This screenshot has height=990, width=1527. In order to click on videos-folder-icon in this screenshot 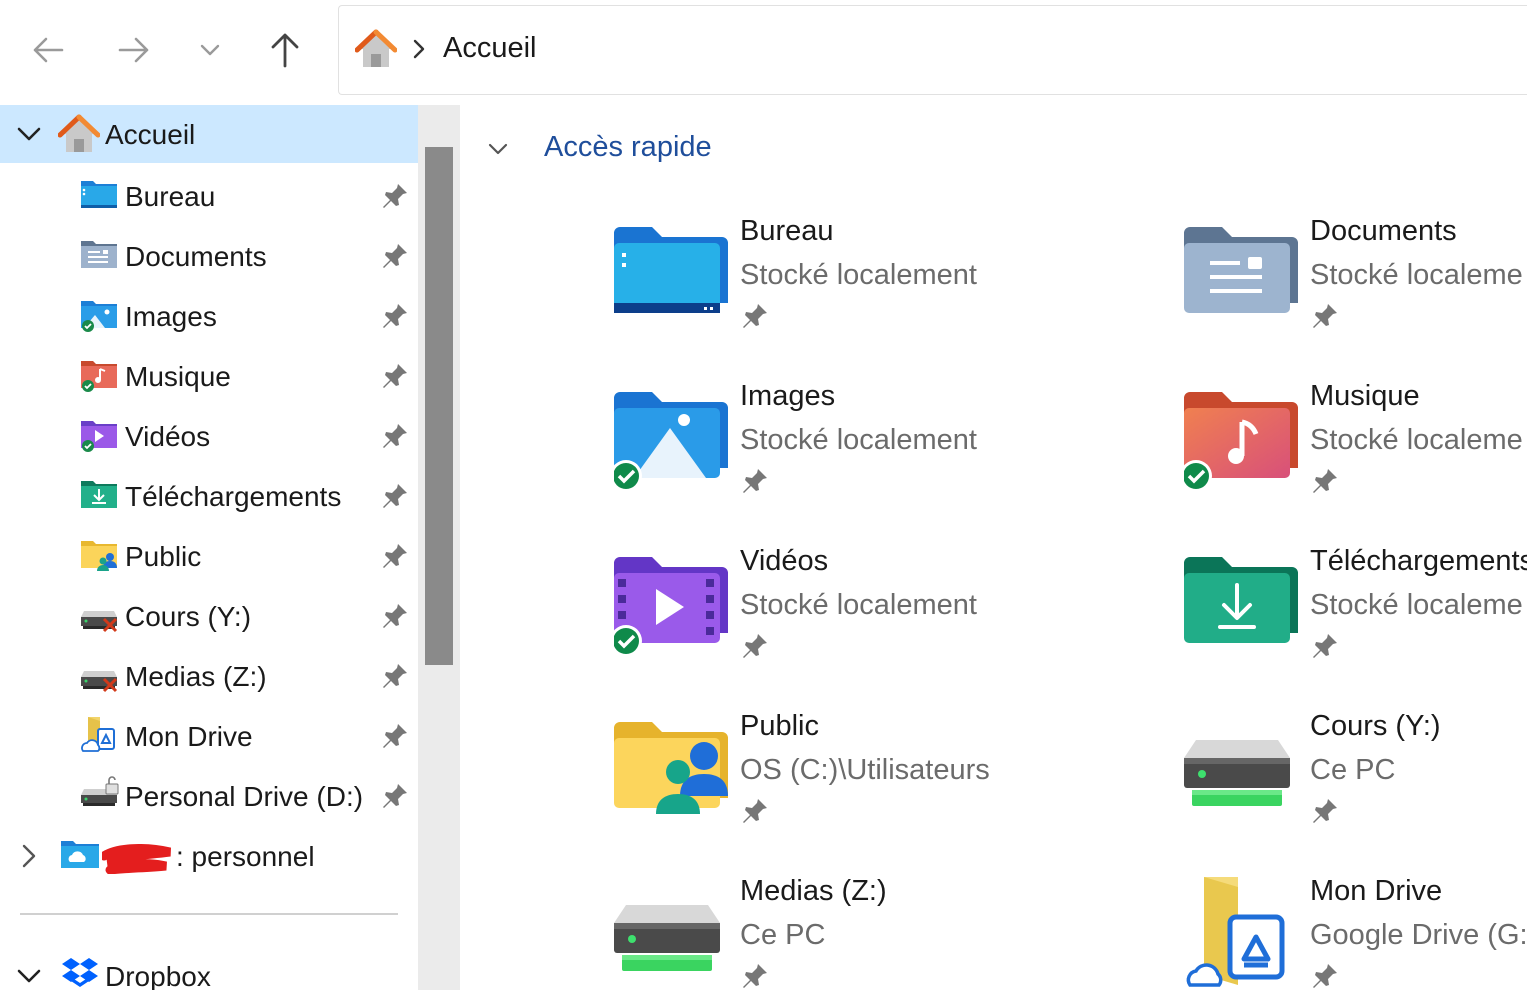, I will do `click(671, 607)`.